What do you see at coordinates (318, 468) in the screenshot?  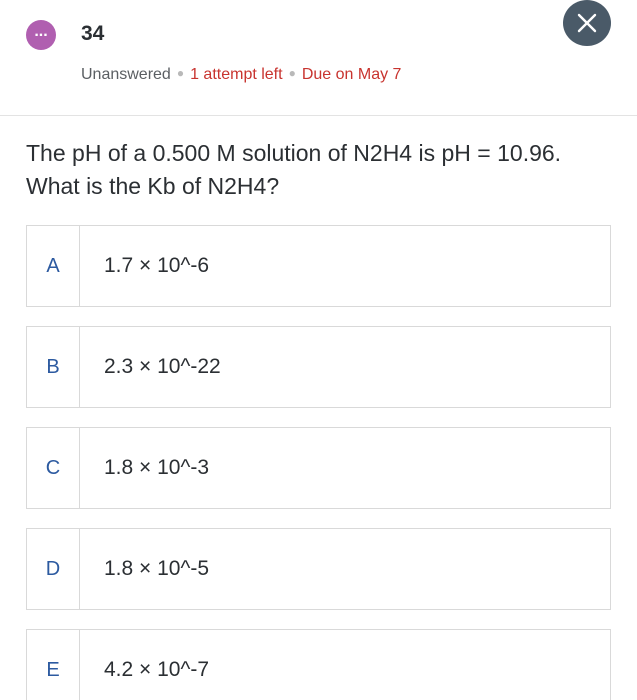 I see `option-c: C 1.8 × 10^-3` at bounding box center [318, 468].